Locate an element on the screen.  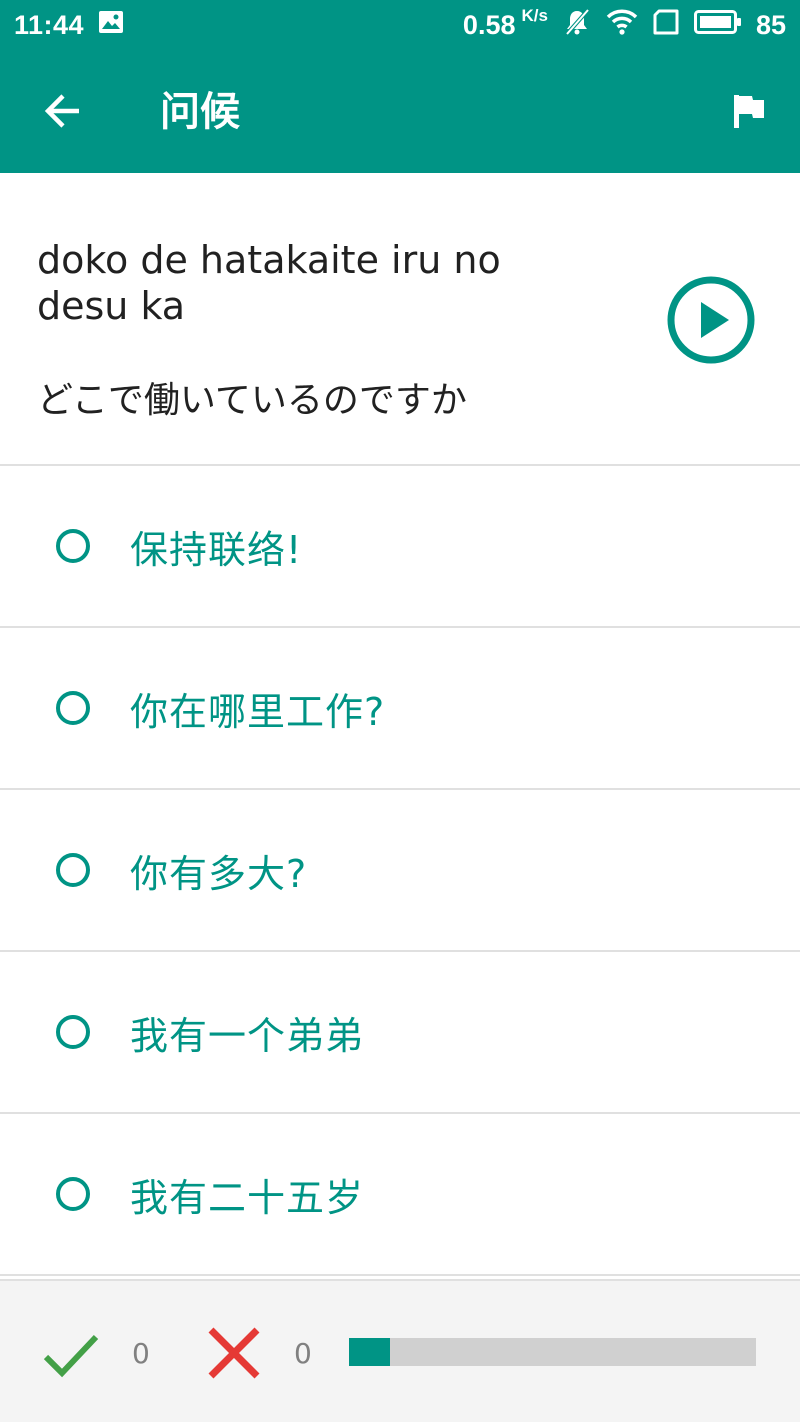
arrow-left-icon is located at coordinates (63, 113).